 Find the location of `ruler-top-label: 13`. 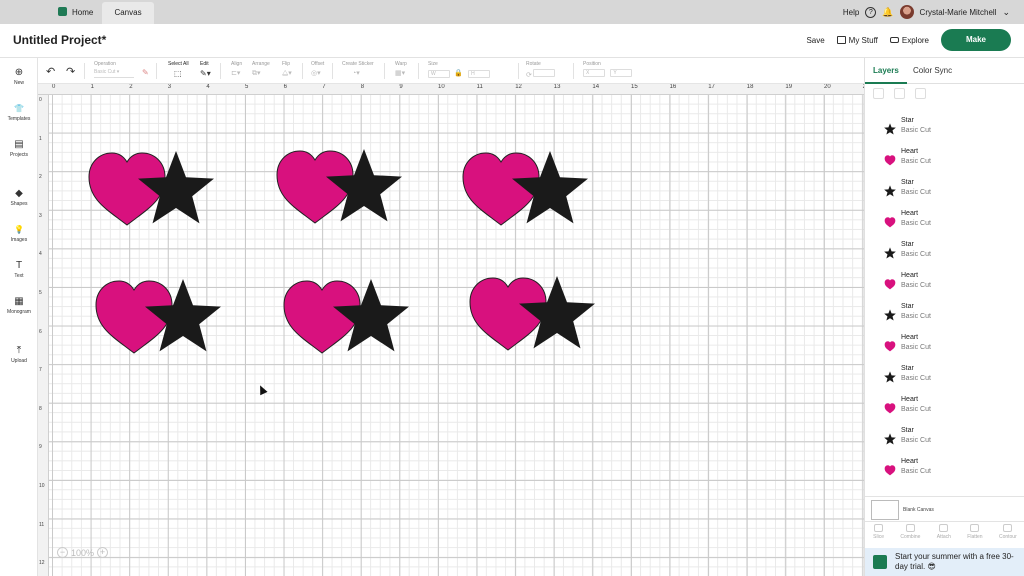

ruler-top-label: 13 is located at coordinates (557, 87).